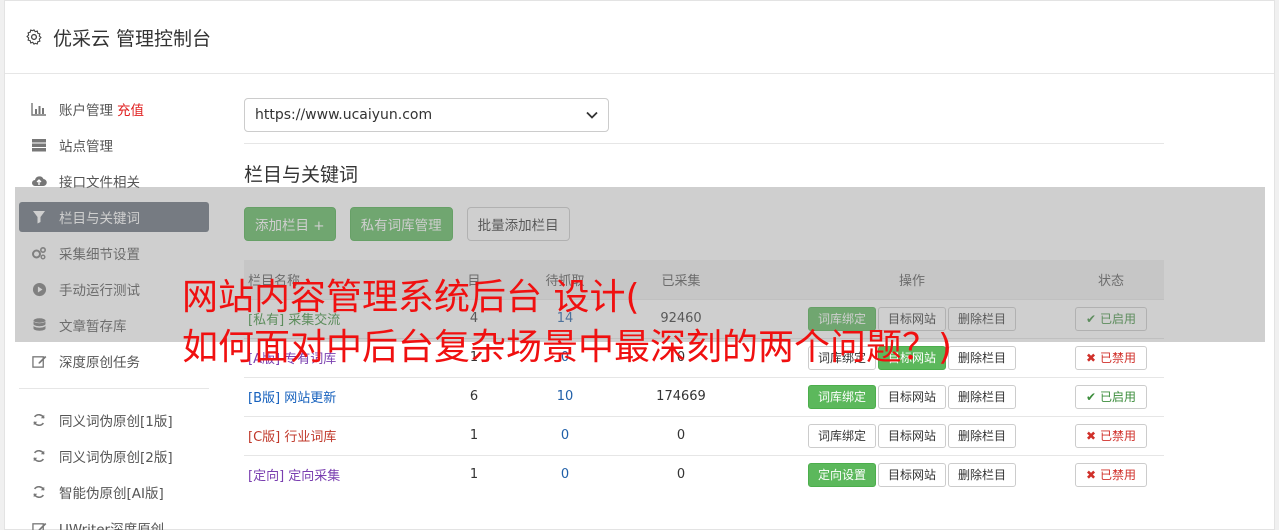  Describe the element at coordinates (329, 279) in the screenshot. I see `header-name: 栏目名称` at that location.